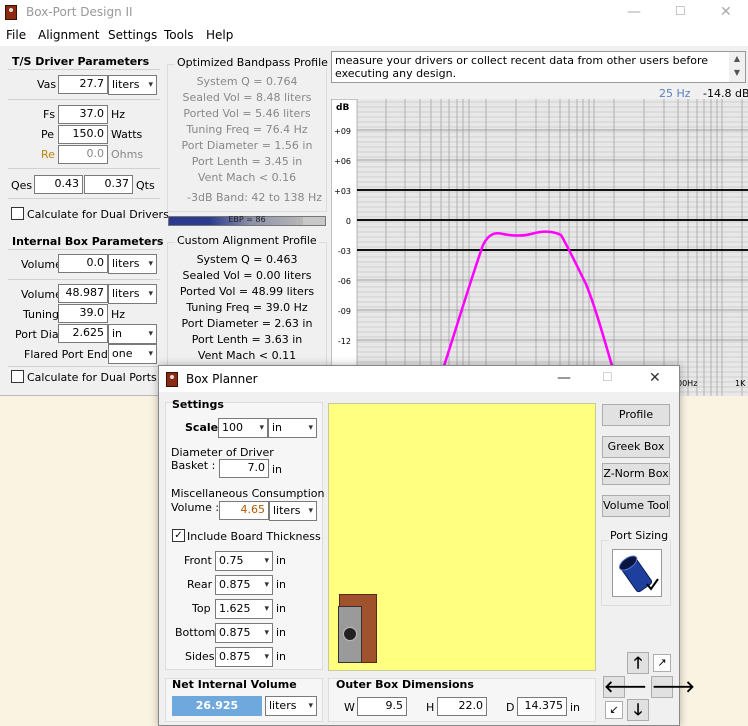 The width and height of the screenshot is (748, 726). Describe the element at coordinates (254, 536) in the screenshot. I see `board-thickness-label: Include Board Thickness` at that location.